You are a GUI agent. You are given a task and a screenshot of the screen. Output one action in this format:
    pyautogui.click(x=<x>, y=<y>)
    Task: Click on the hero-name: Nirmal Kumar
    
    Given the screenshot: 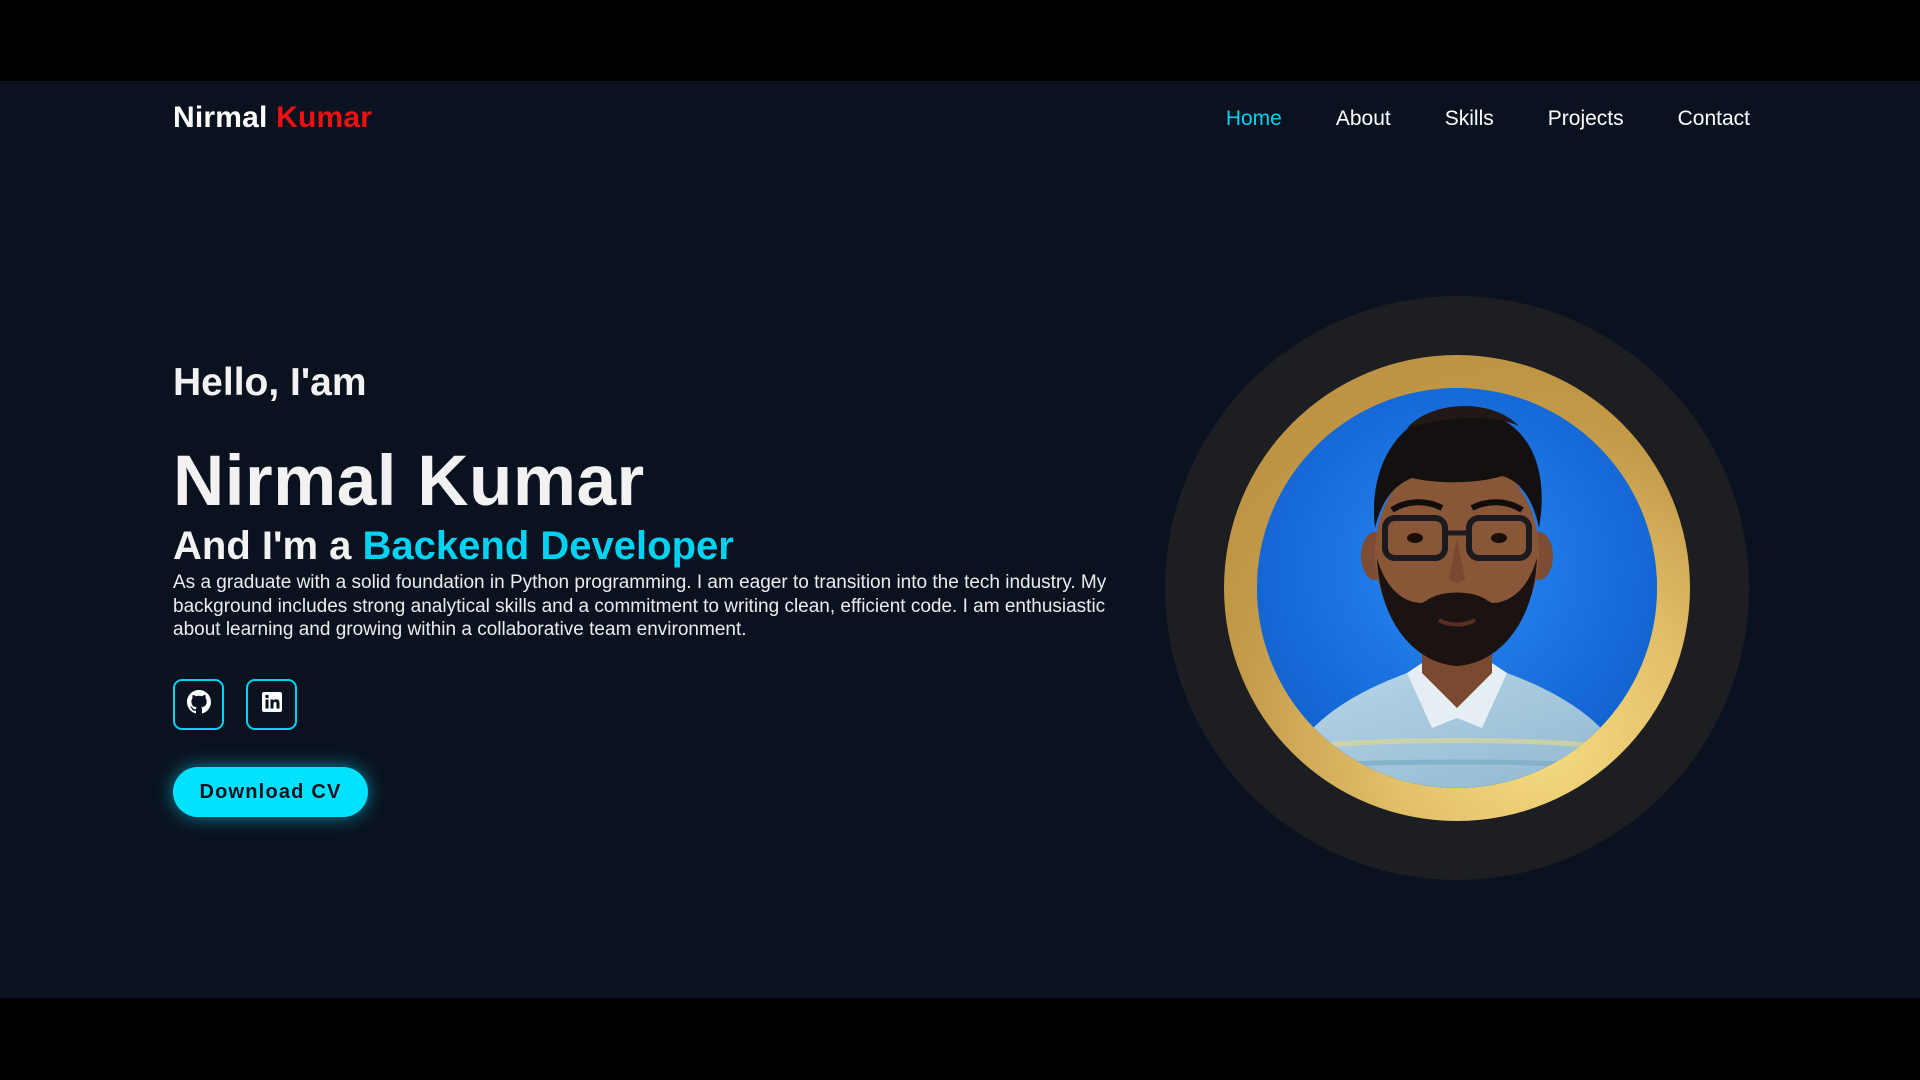 What is the action you would take?
    pyautogui.click(x=409, y=481)
    